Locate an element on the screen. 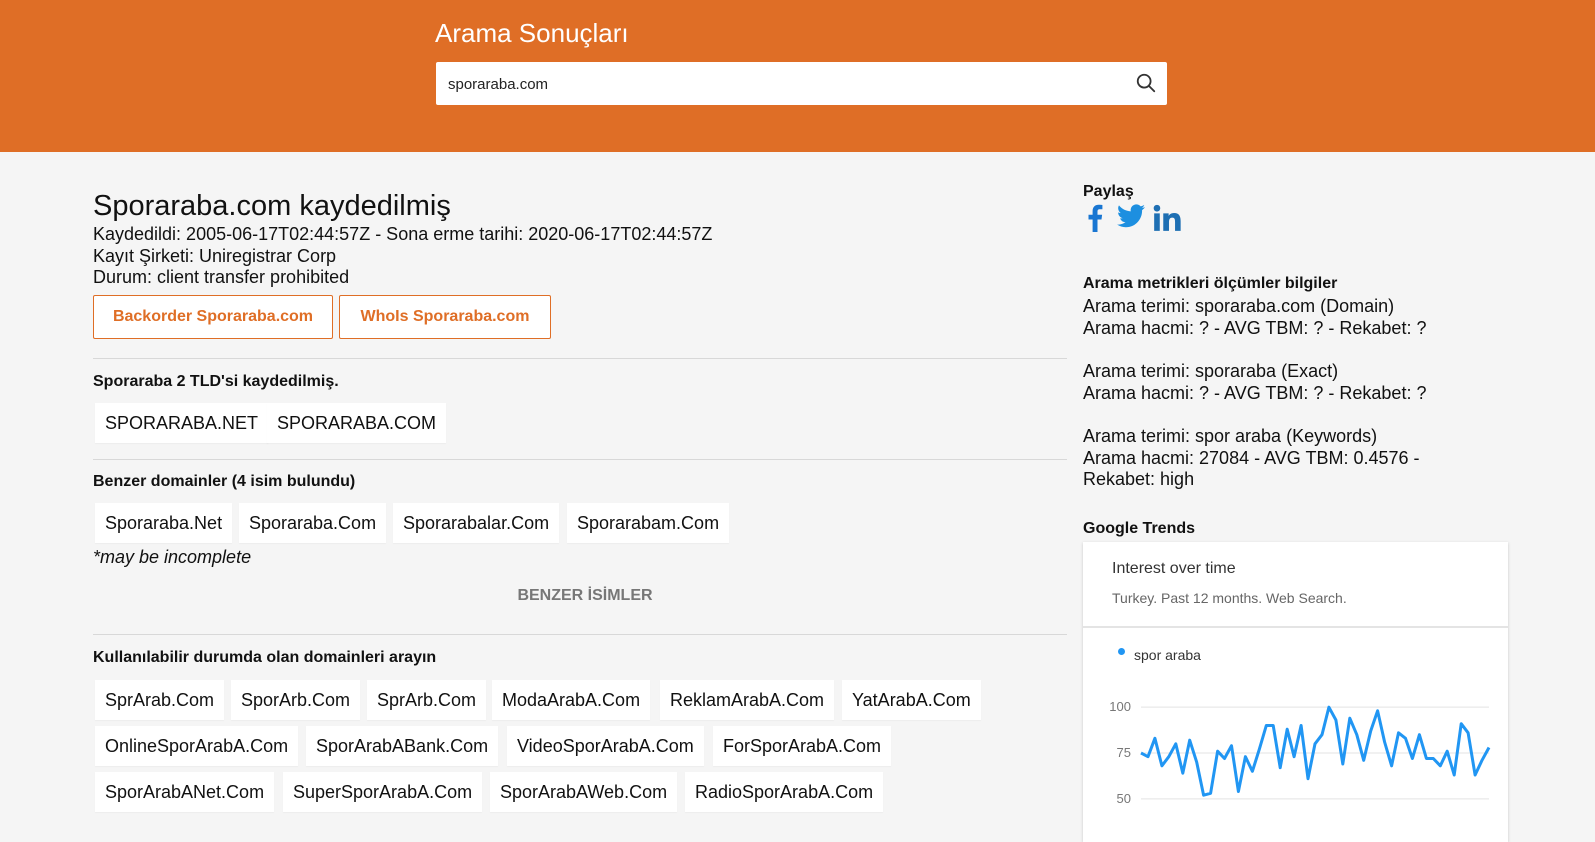  similar-domain-chip: Sporaraba.Net is located at coordinates (164, 523).